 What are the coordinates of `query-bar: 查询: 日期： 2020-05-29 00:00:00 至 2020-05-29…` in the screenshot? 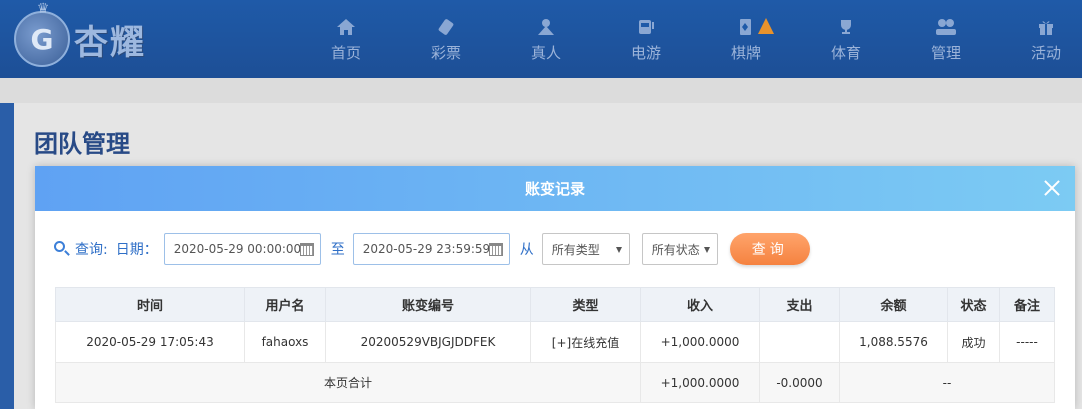 It's located at (431, 249).